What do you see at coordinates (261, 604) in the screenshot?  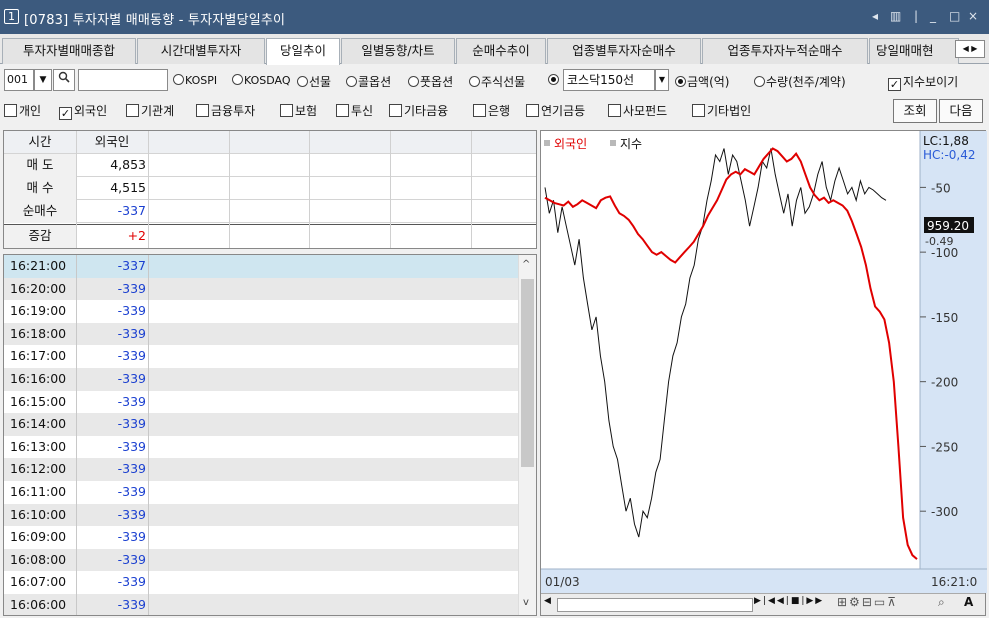 I see `time-list-row: 16:06:00 -339` at bounding box center [261, 604].